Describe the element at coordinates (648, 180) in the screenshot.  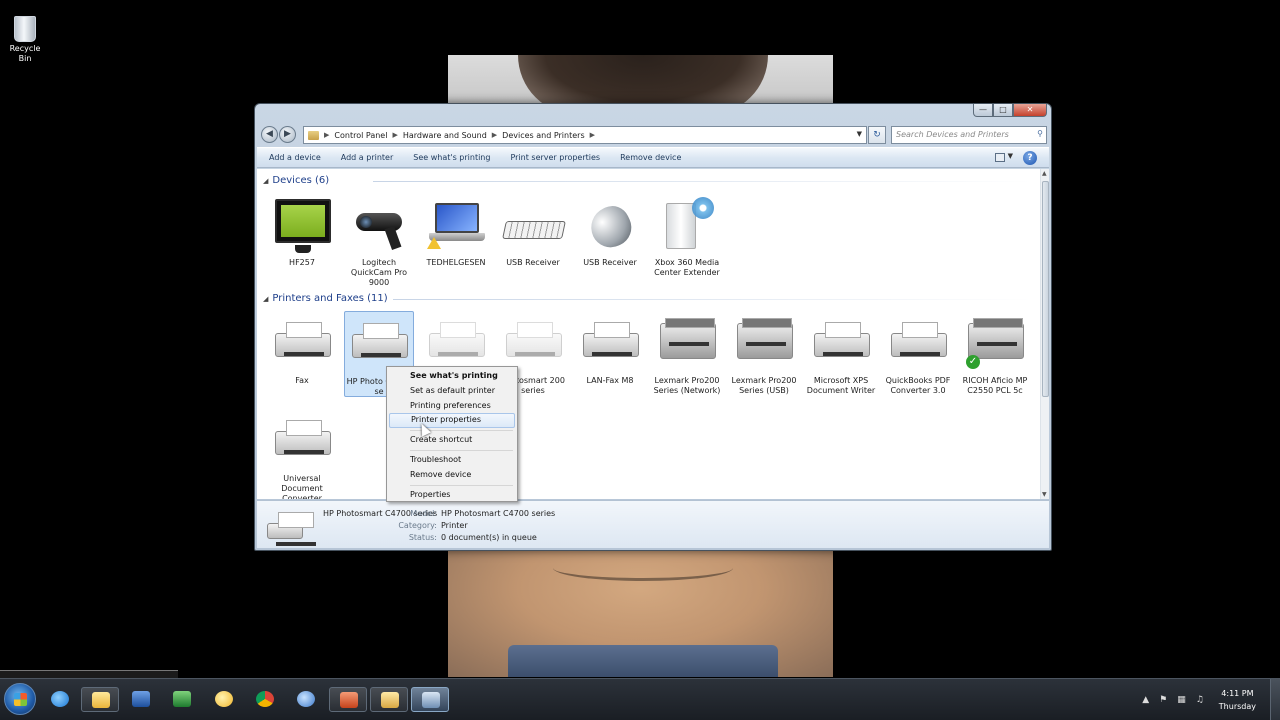
I see `group-header-devices: ◢ Devices (6)` at that location.